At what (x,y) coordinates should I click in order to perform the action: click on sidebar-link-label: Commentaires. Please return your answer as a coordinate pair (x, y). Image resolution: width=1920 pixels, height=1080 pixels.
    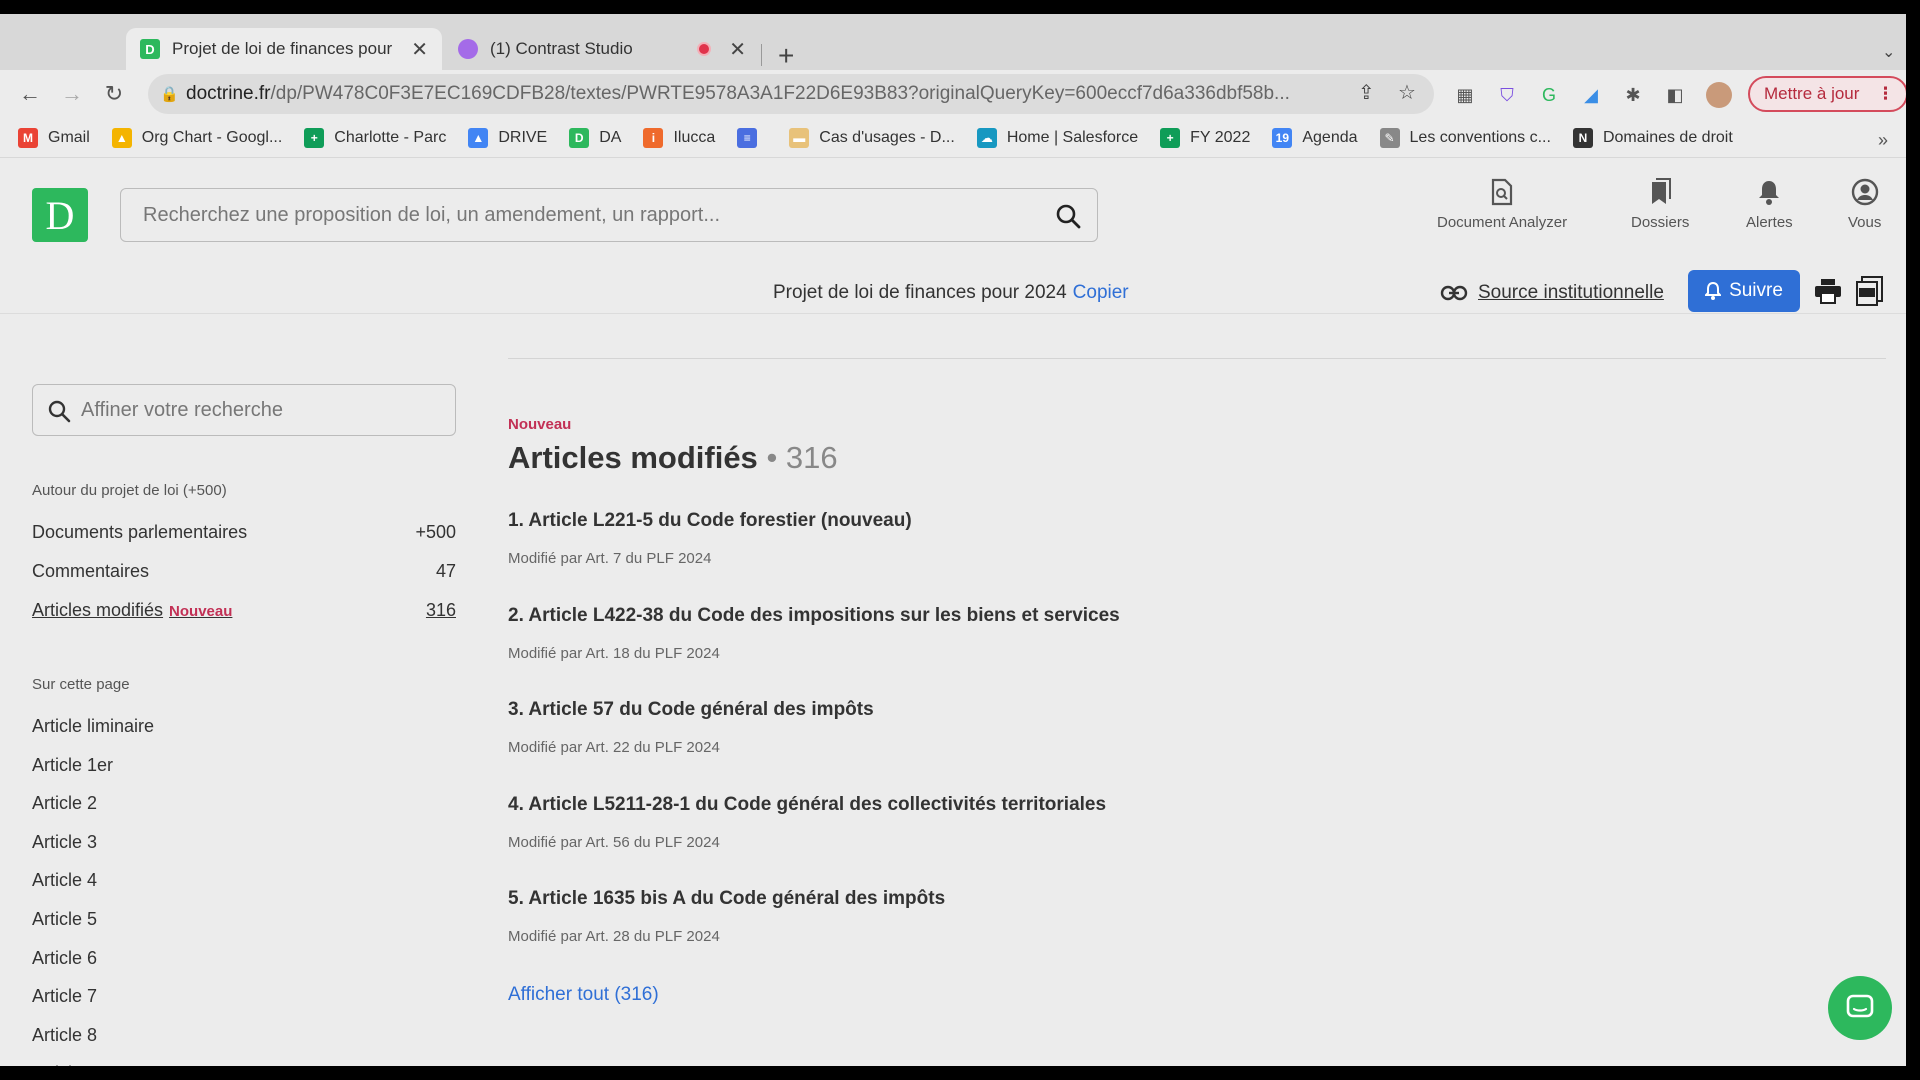
    Looking at the image, I should click on (91, 571).